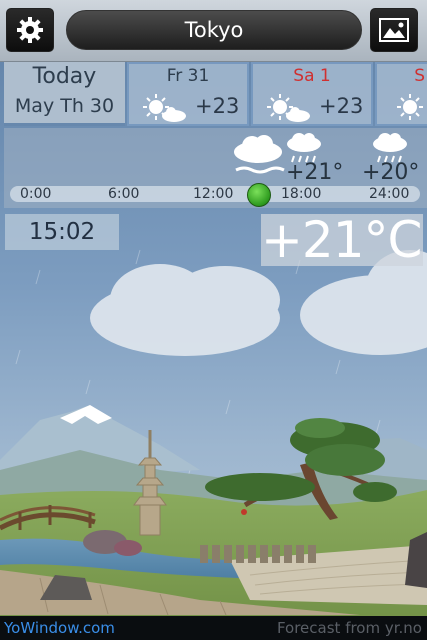  What do you see at coordinates (62, 232) in the screenshot?
I see `current-time: 15:02` at bounding box center [62, 232].